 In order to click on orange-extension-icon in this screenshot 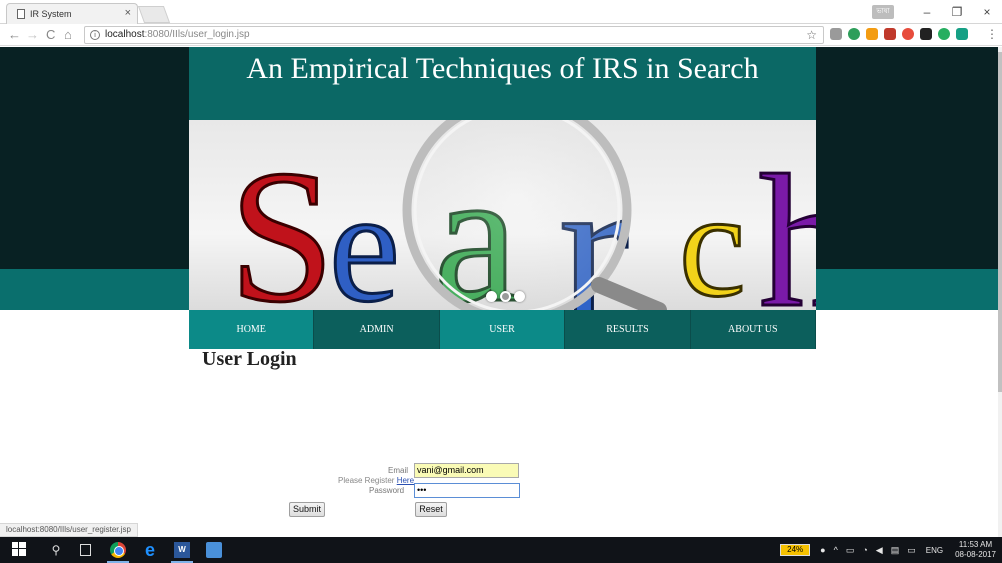, I will do `click(872, 34)`.